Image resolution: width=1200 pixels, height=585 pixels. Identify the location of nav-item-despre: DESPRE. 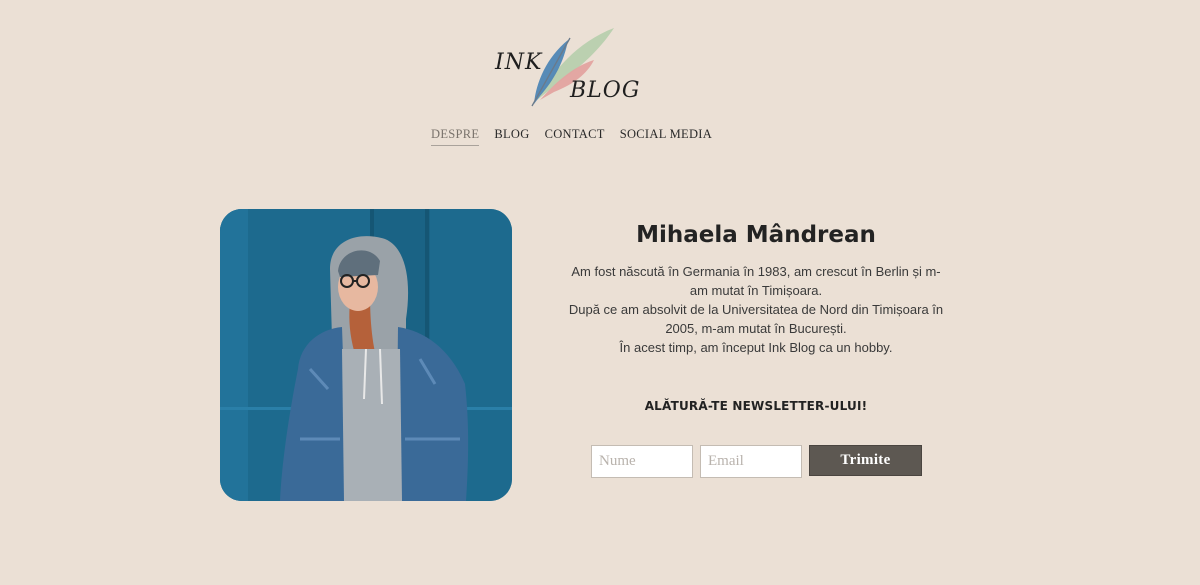
(455, 136).